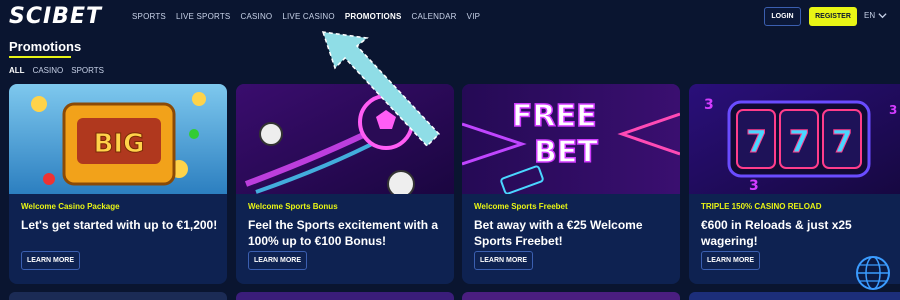 This screenshot has width=900, height=300. Describe the element at coordinates (203, 16) in the screenshot. I see `nav-live-sports: LIVE SPORTS` at that location.